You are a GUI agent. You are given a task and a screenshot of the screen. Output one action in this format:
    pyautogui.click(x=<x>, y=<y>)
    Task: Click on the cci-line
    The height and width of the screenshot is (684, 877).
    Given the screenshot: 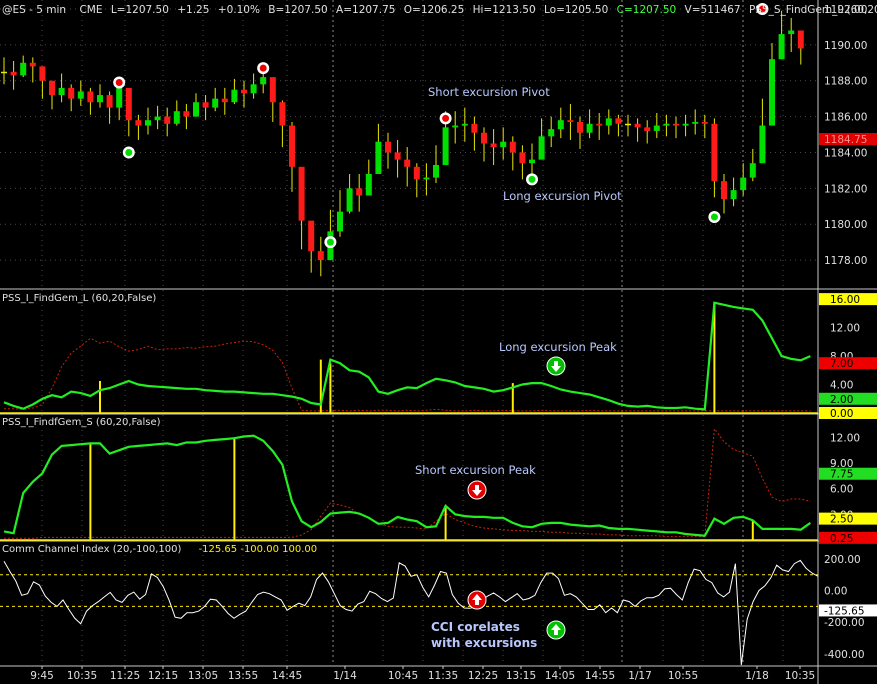 What is the action you would take?
    pyautogui.click(x=411, y=612)
    